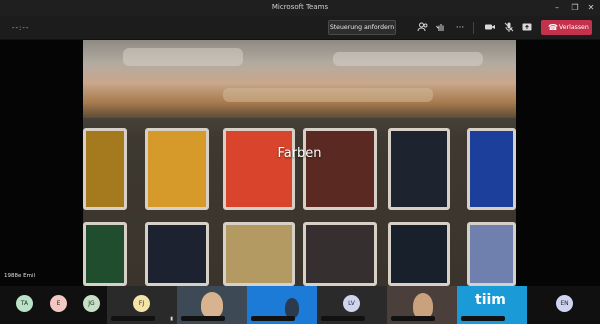  I want to click on title-bar: Microsoft Teams – ❐ ✕, so click(300, 8).